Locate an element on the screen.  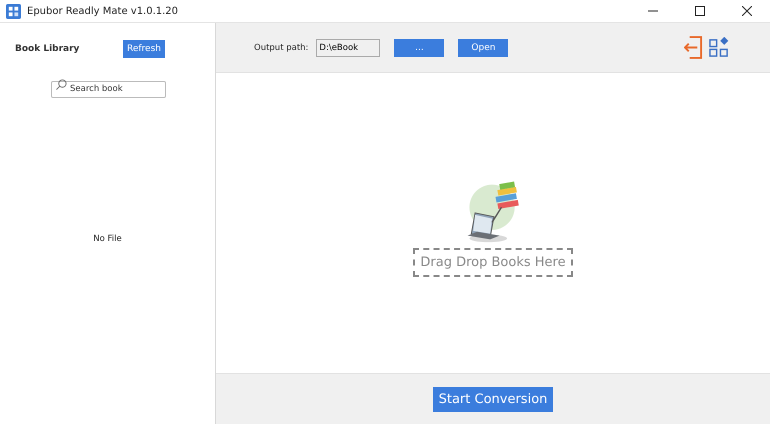
empty-message: No File is located at coordinates (107, 239).